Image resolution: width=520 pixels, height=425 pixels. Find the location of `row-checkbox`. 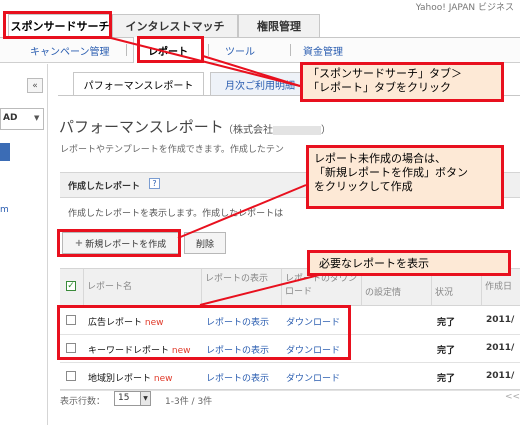

row-checkbox is located at coordinates (71, 376).